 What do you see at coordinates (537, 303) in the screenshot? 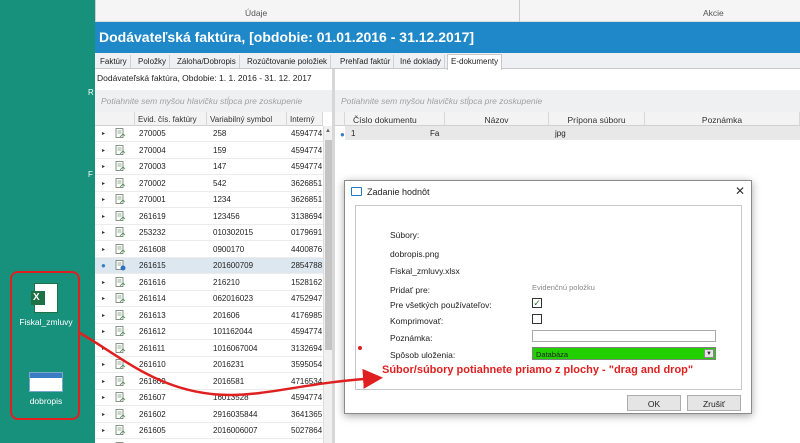
I see `all-users-checkbox: ✓` at bounding box center [537, 303].